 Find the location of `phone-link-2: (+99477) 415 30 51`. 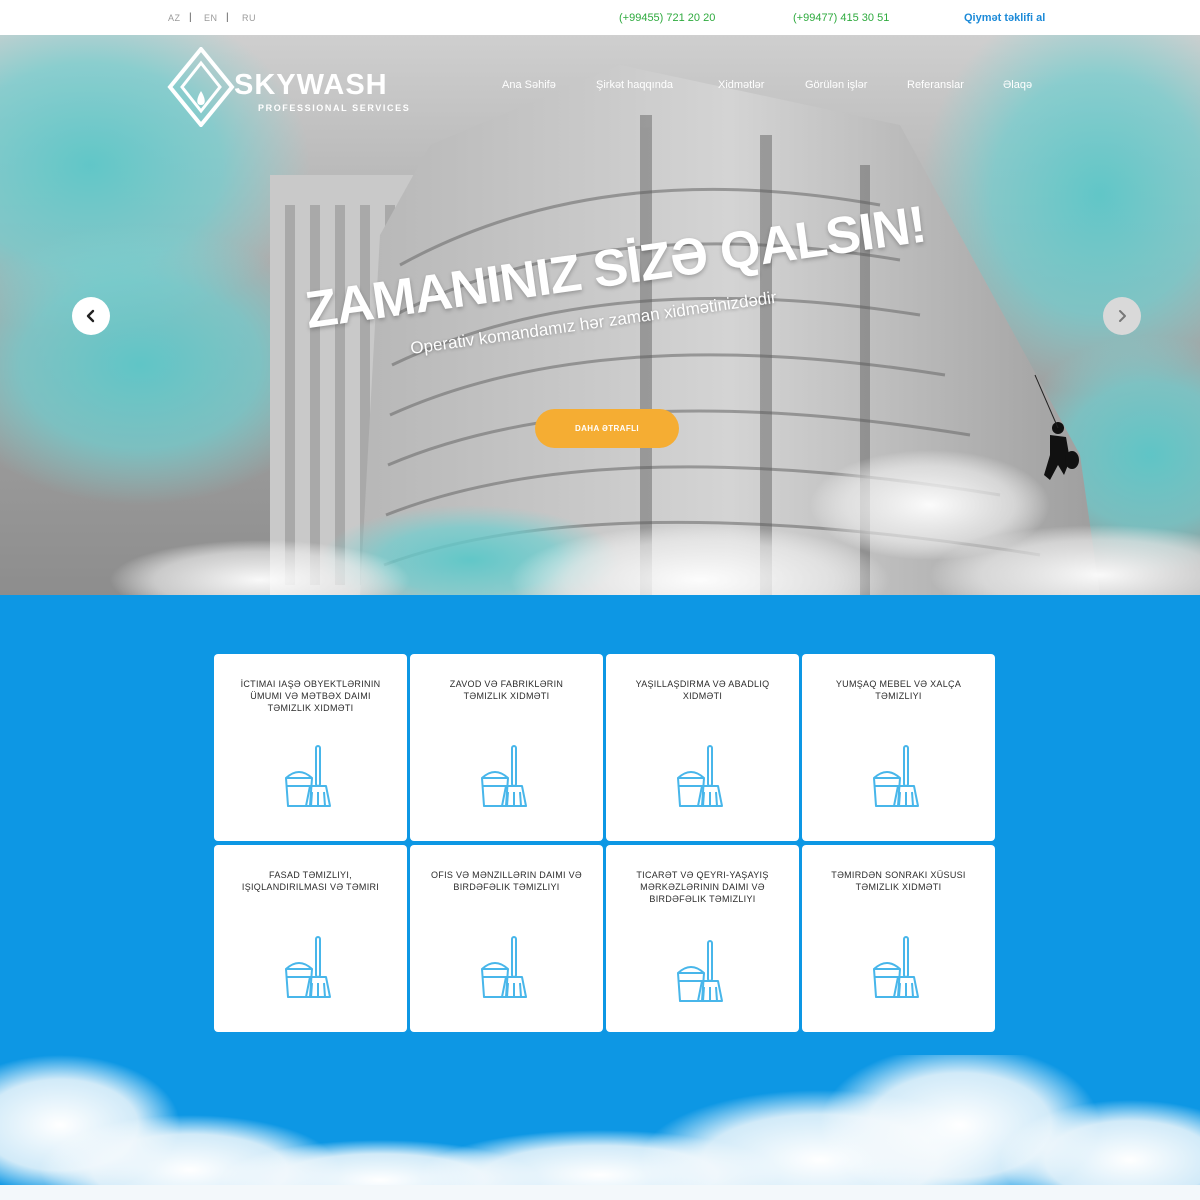

phone-link-2: (+99477) 415 30 51 is located at coordinates (841, 18).